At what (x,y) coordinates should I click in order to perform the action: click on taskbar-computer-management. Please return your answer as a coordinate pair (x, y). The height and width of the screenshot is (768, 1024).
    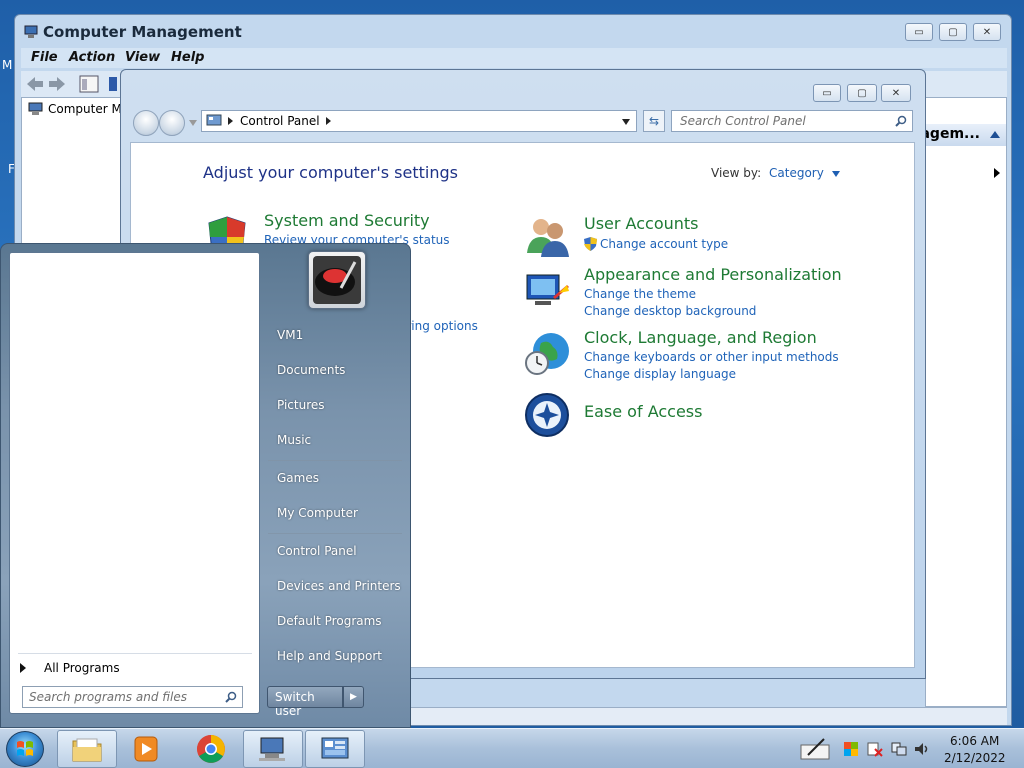
    Looking at the image, I should click on (273, 749).